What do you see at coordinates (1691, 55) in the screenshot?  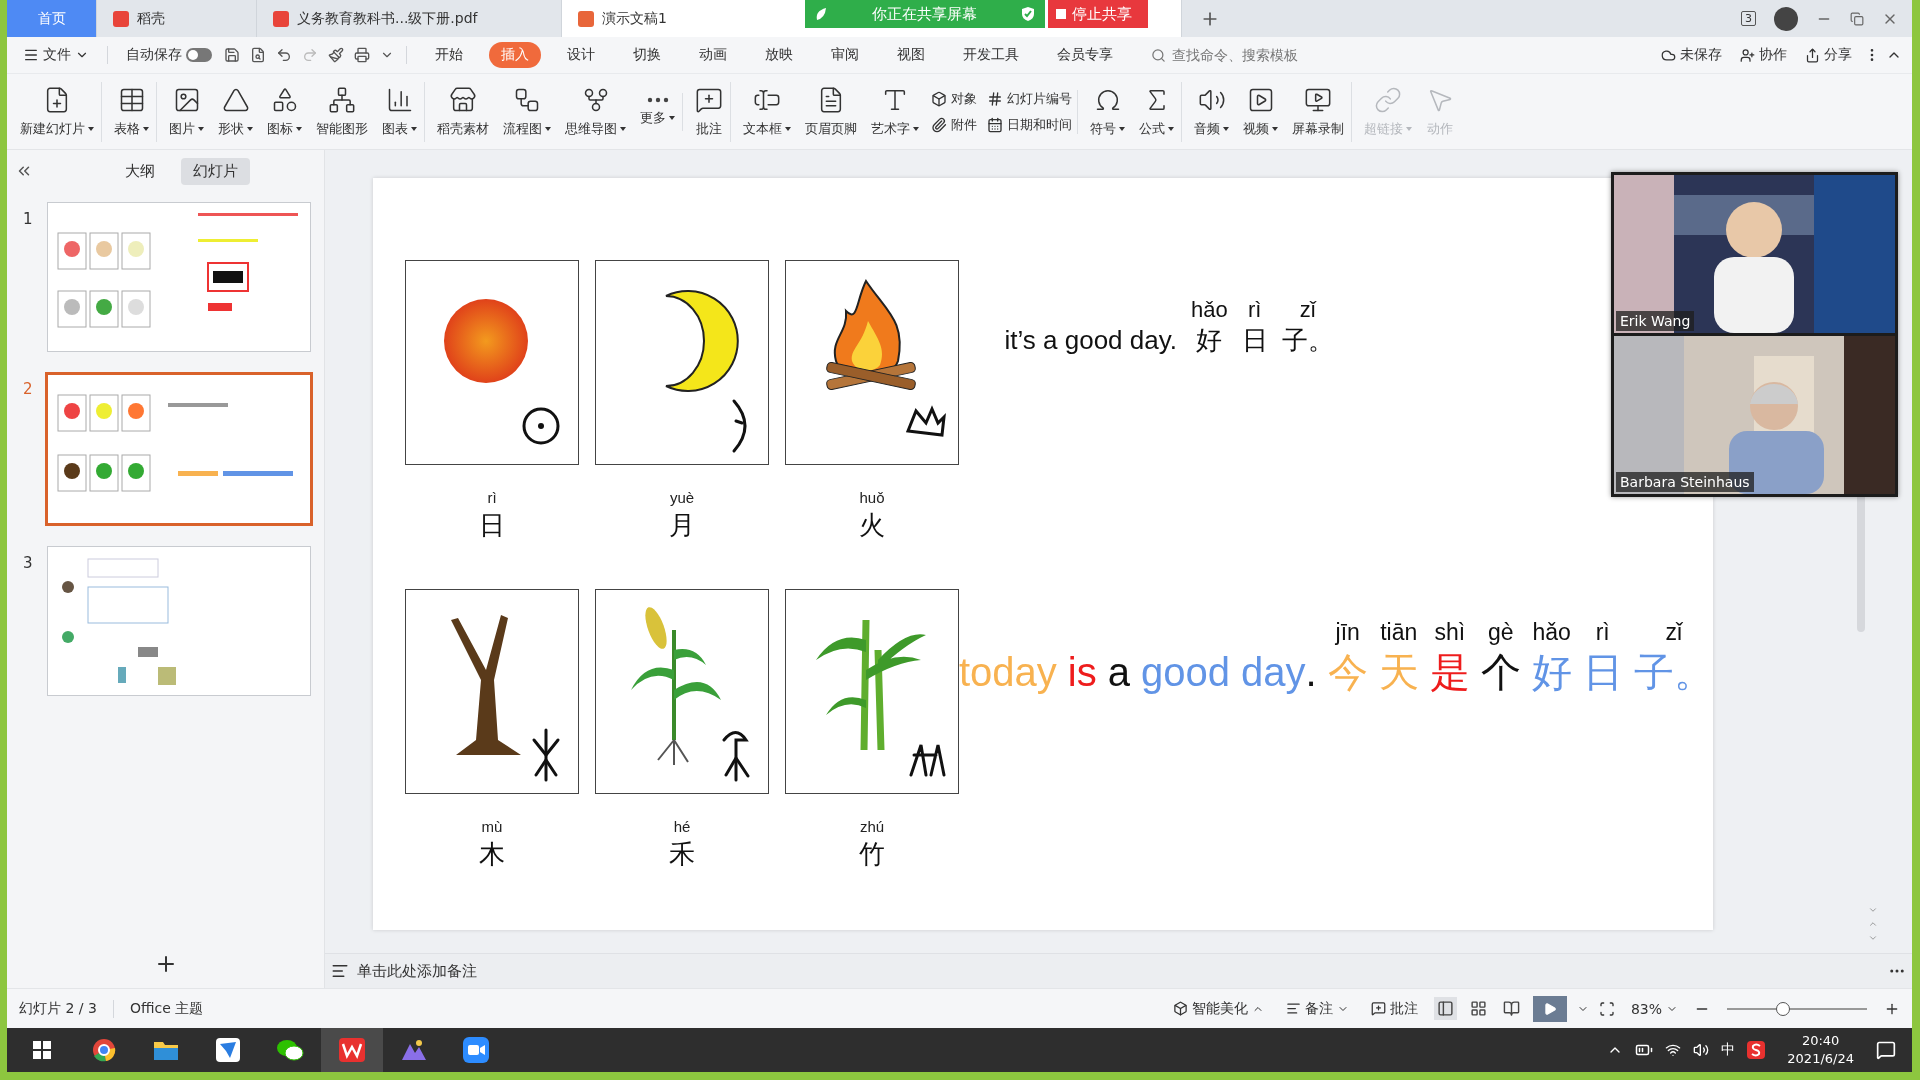 I see `header-action-button: 未保存` at bounding box center [1691, 55].